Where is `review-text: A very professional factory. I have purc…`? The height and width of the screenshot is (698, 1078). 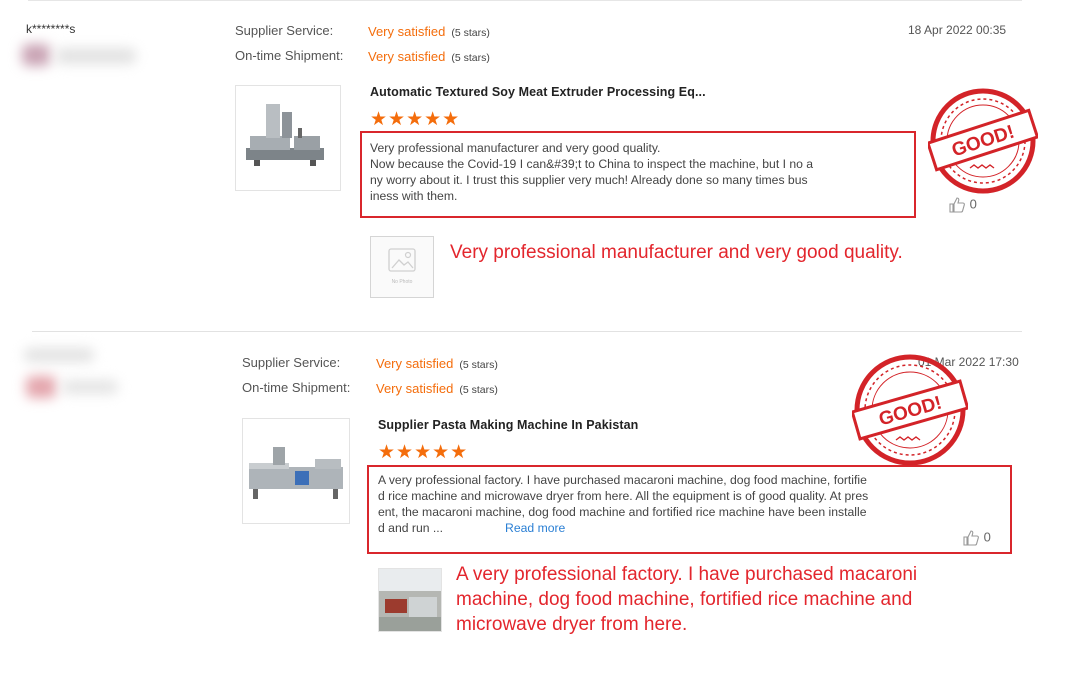 review-text: A very professional factory. I have purc… is located at coordinates (673, 504).